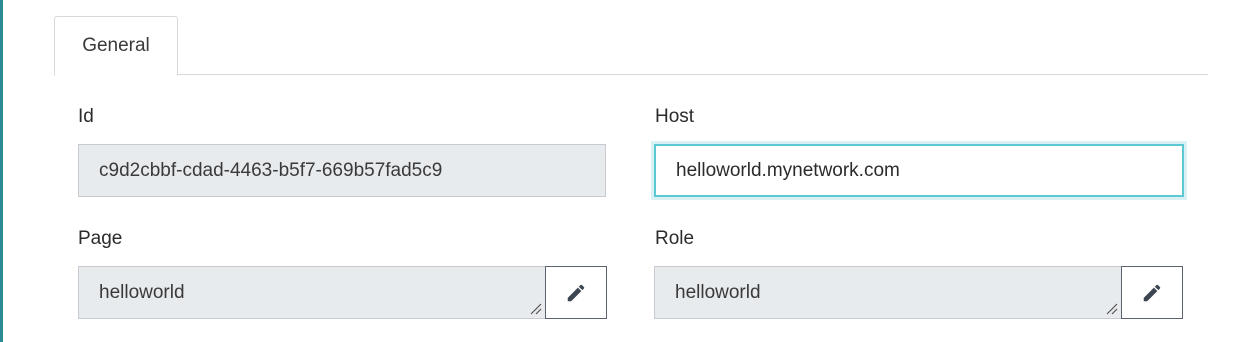 The image size is (1246, 342). What do you see at coordinates (86, 116) in the screenshot?
I see `id-label: Id` at bounding box center [86, 116].